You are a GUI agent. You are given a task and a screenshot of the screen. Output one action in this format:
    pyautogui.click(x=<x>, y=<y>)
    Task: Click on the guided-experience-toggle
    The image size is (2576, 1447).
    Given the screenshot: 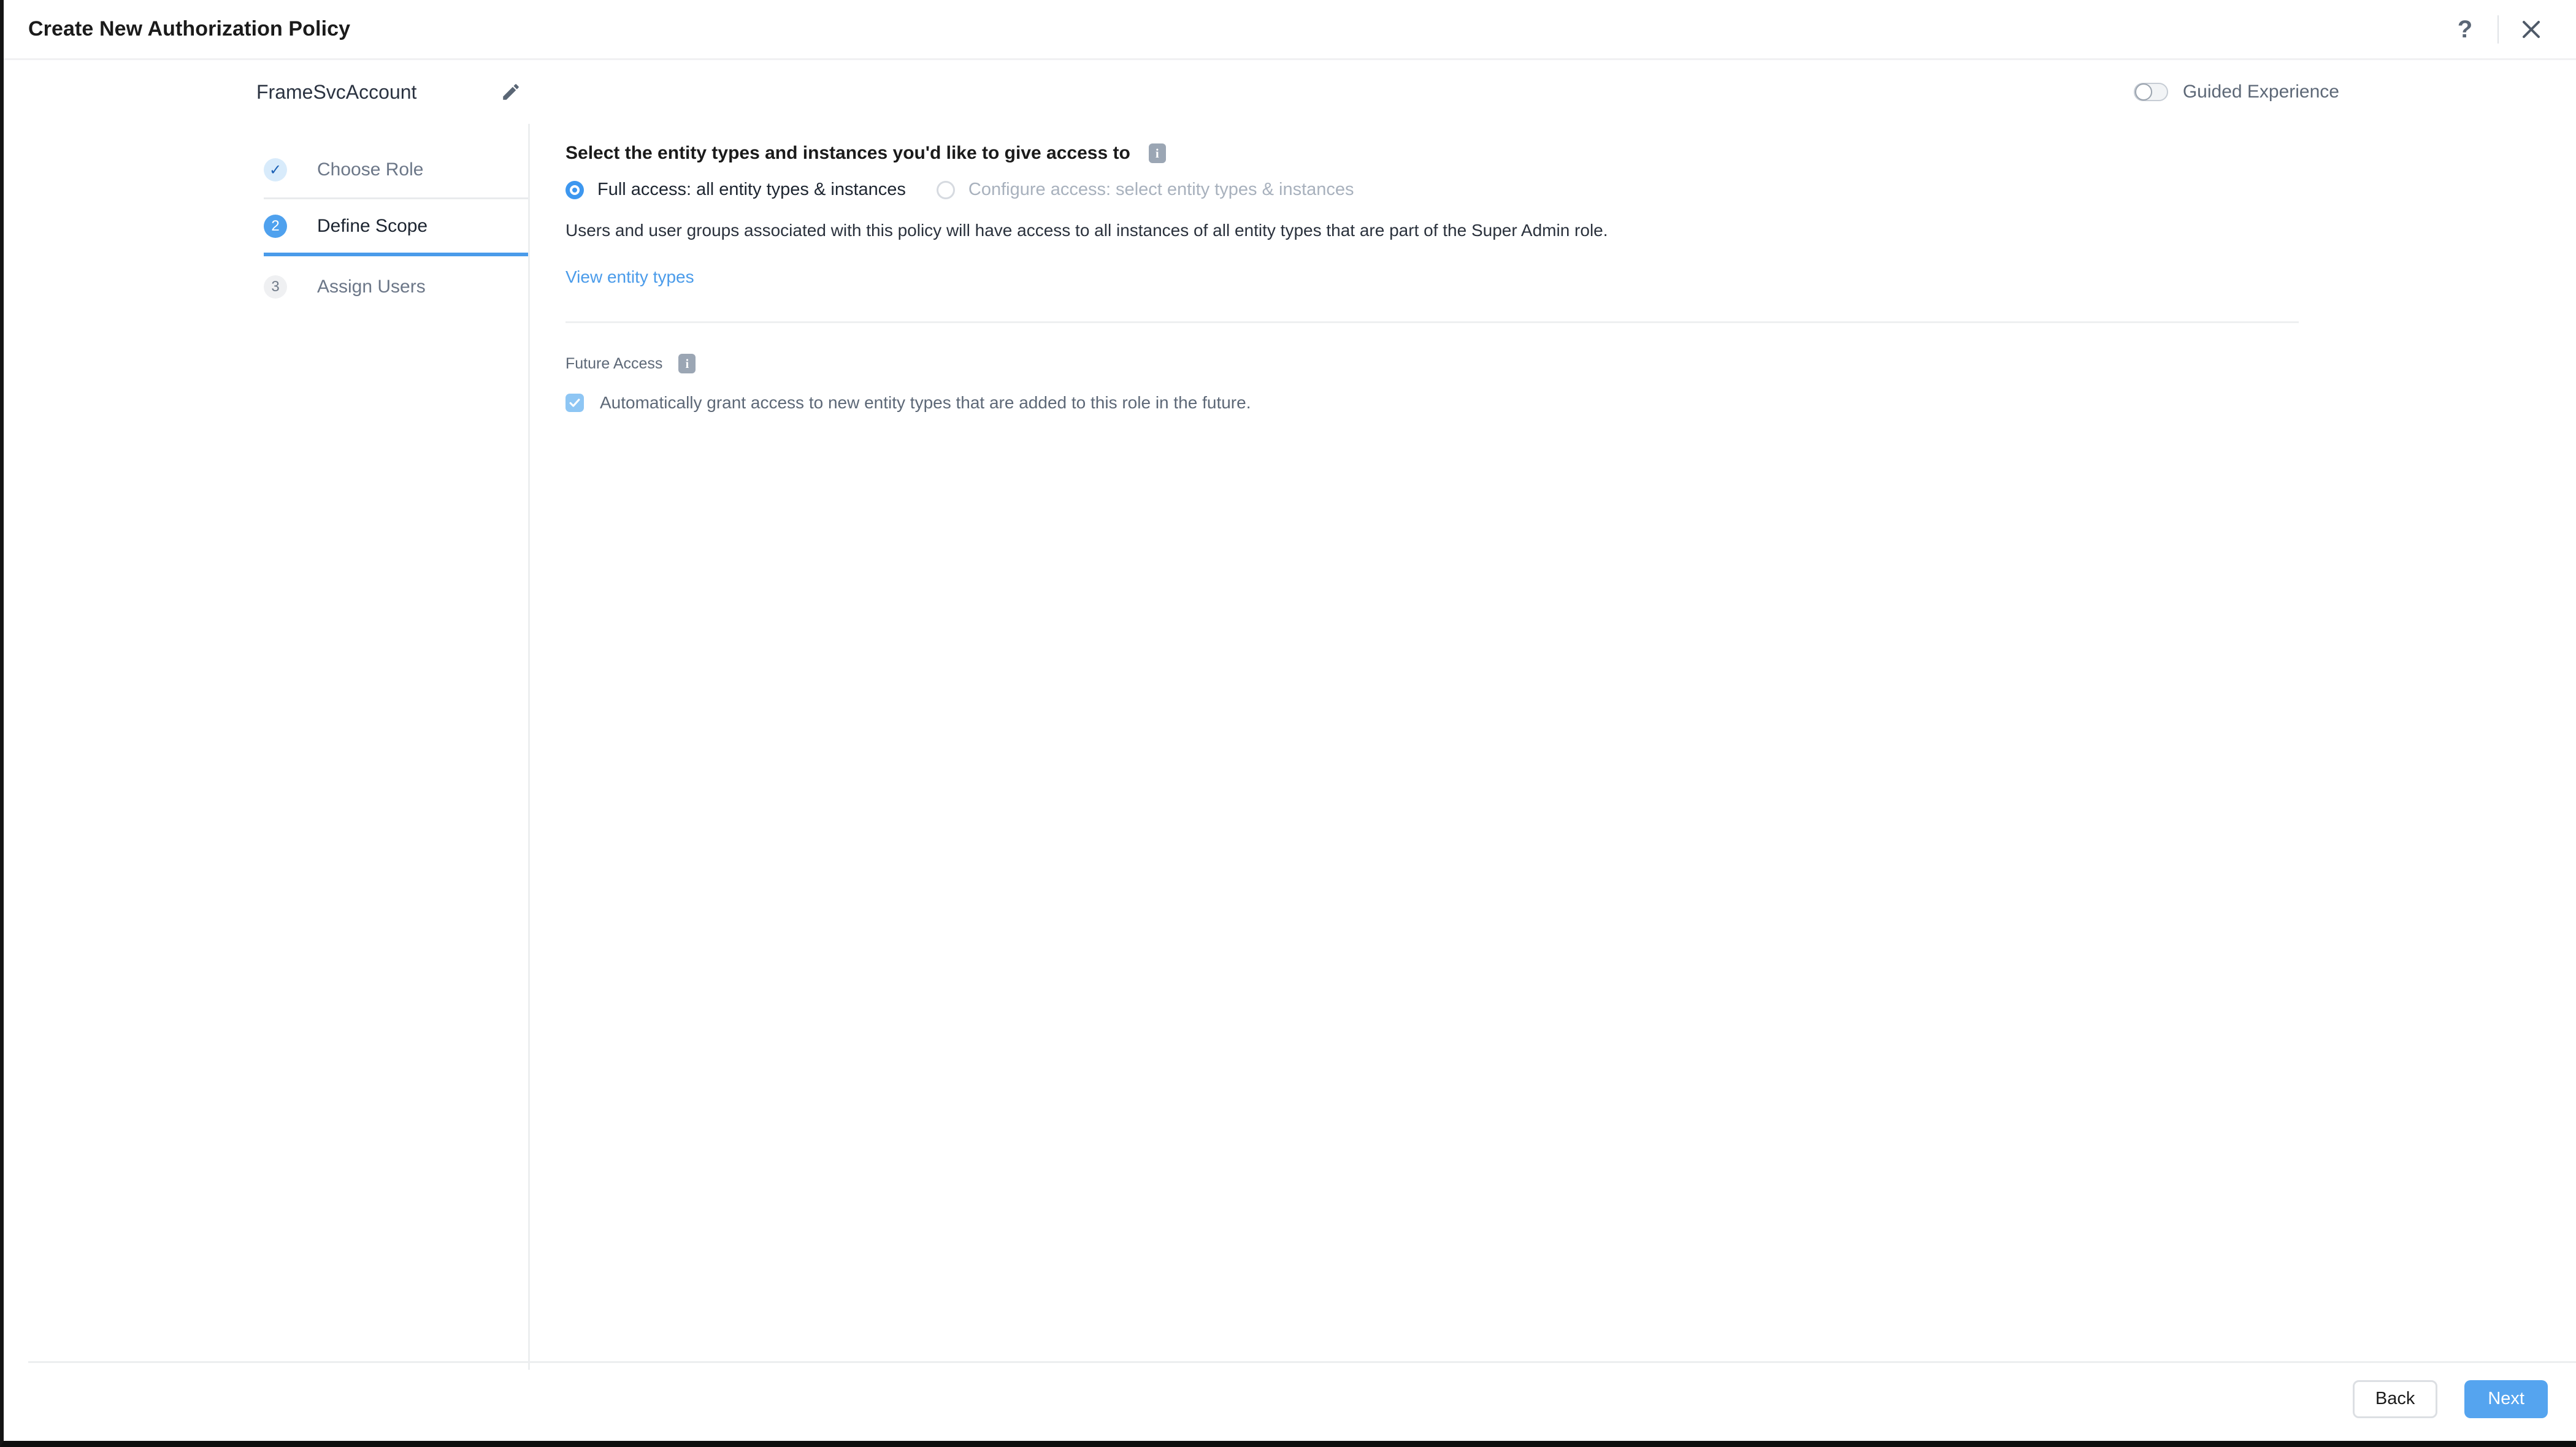 What is the action you would take?
    pyautogui.click(x=2150, y=92)
    